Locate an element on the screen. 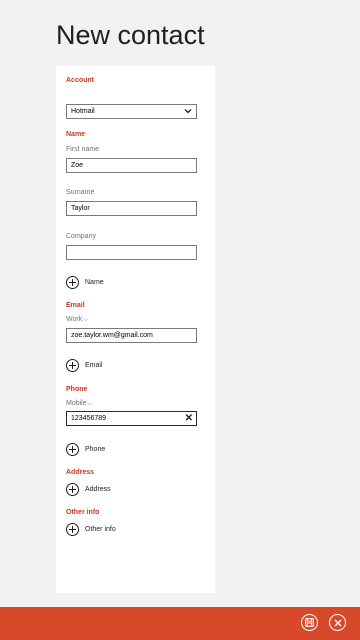 The width and height of the screenshot is (360, 640). company-label: Company is located at coordinates (81, 236).